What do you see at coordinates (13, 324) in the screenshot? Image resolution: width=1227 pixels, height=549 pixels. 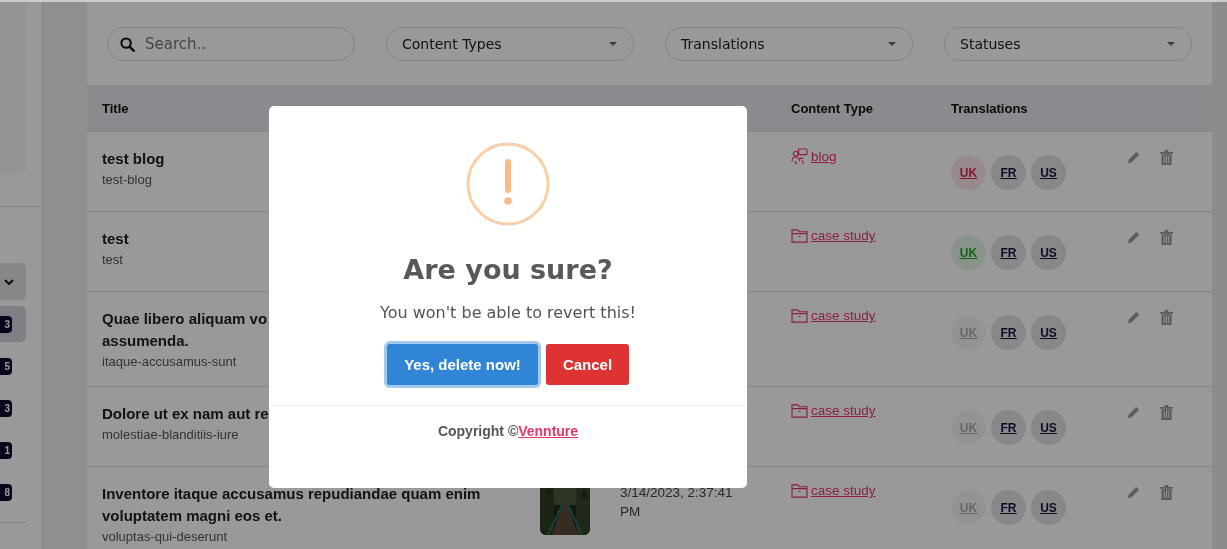 I see `sidebar-item: 3` at bounding box center [13, 324].